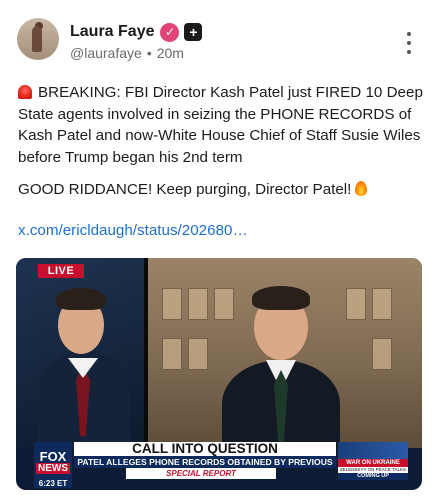  Describe the element at coordinates (106, 53) in the screenshot. I see `author-handle: @laurafaye` at that location.